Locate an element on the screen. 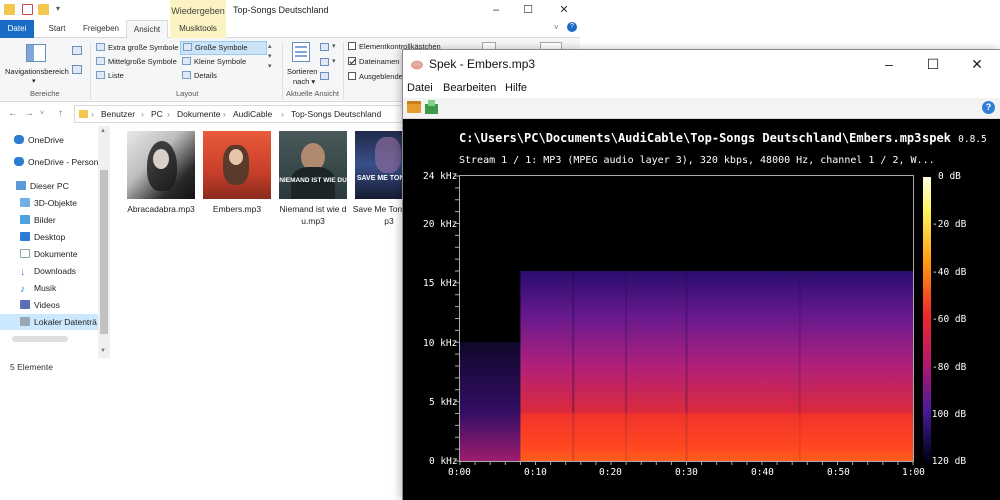  album-art-embers is located at coordinates (237, 165).